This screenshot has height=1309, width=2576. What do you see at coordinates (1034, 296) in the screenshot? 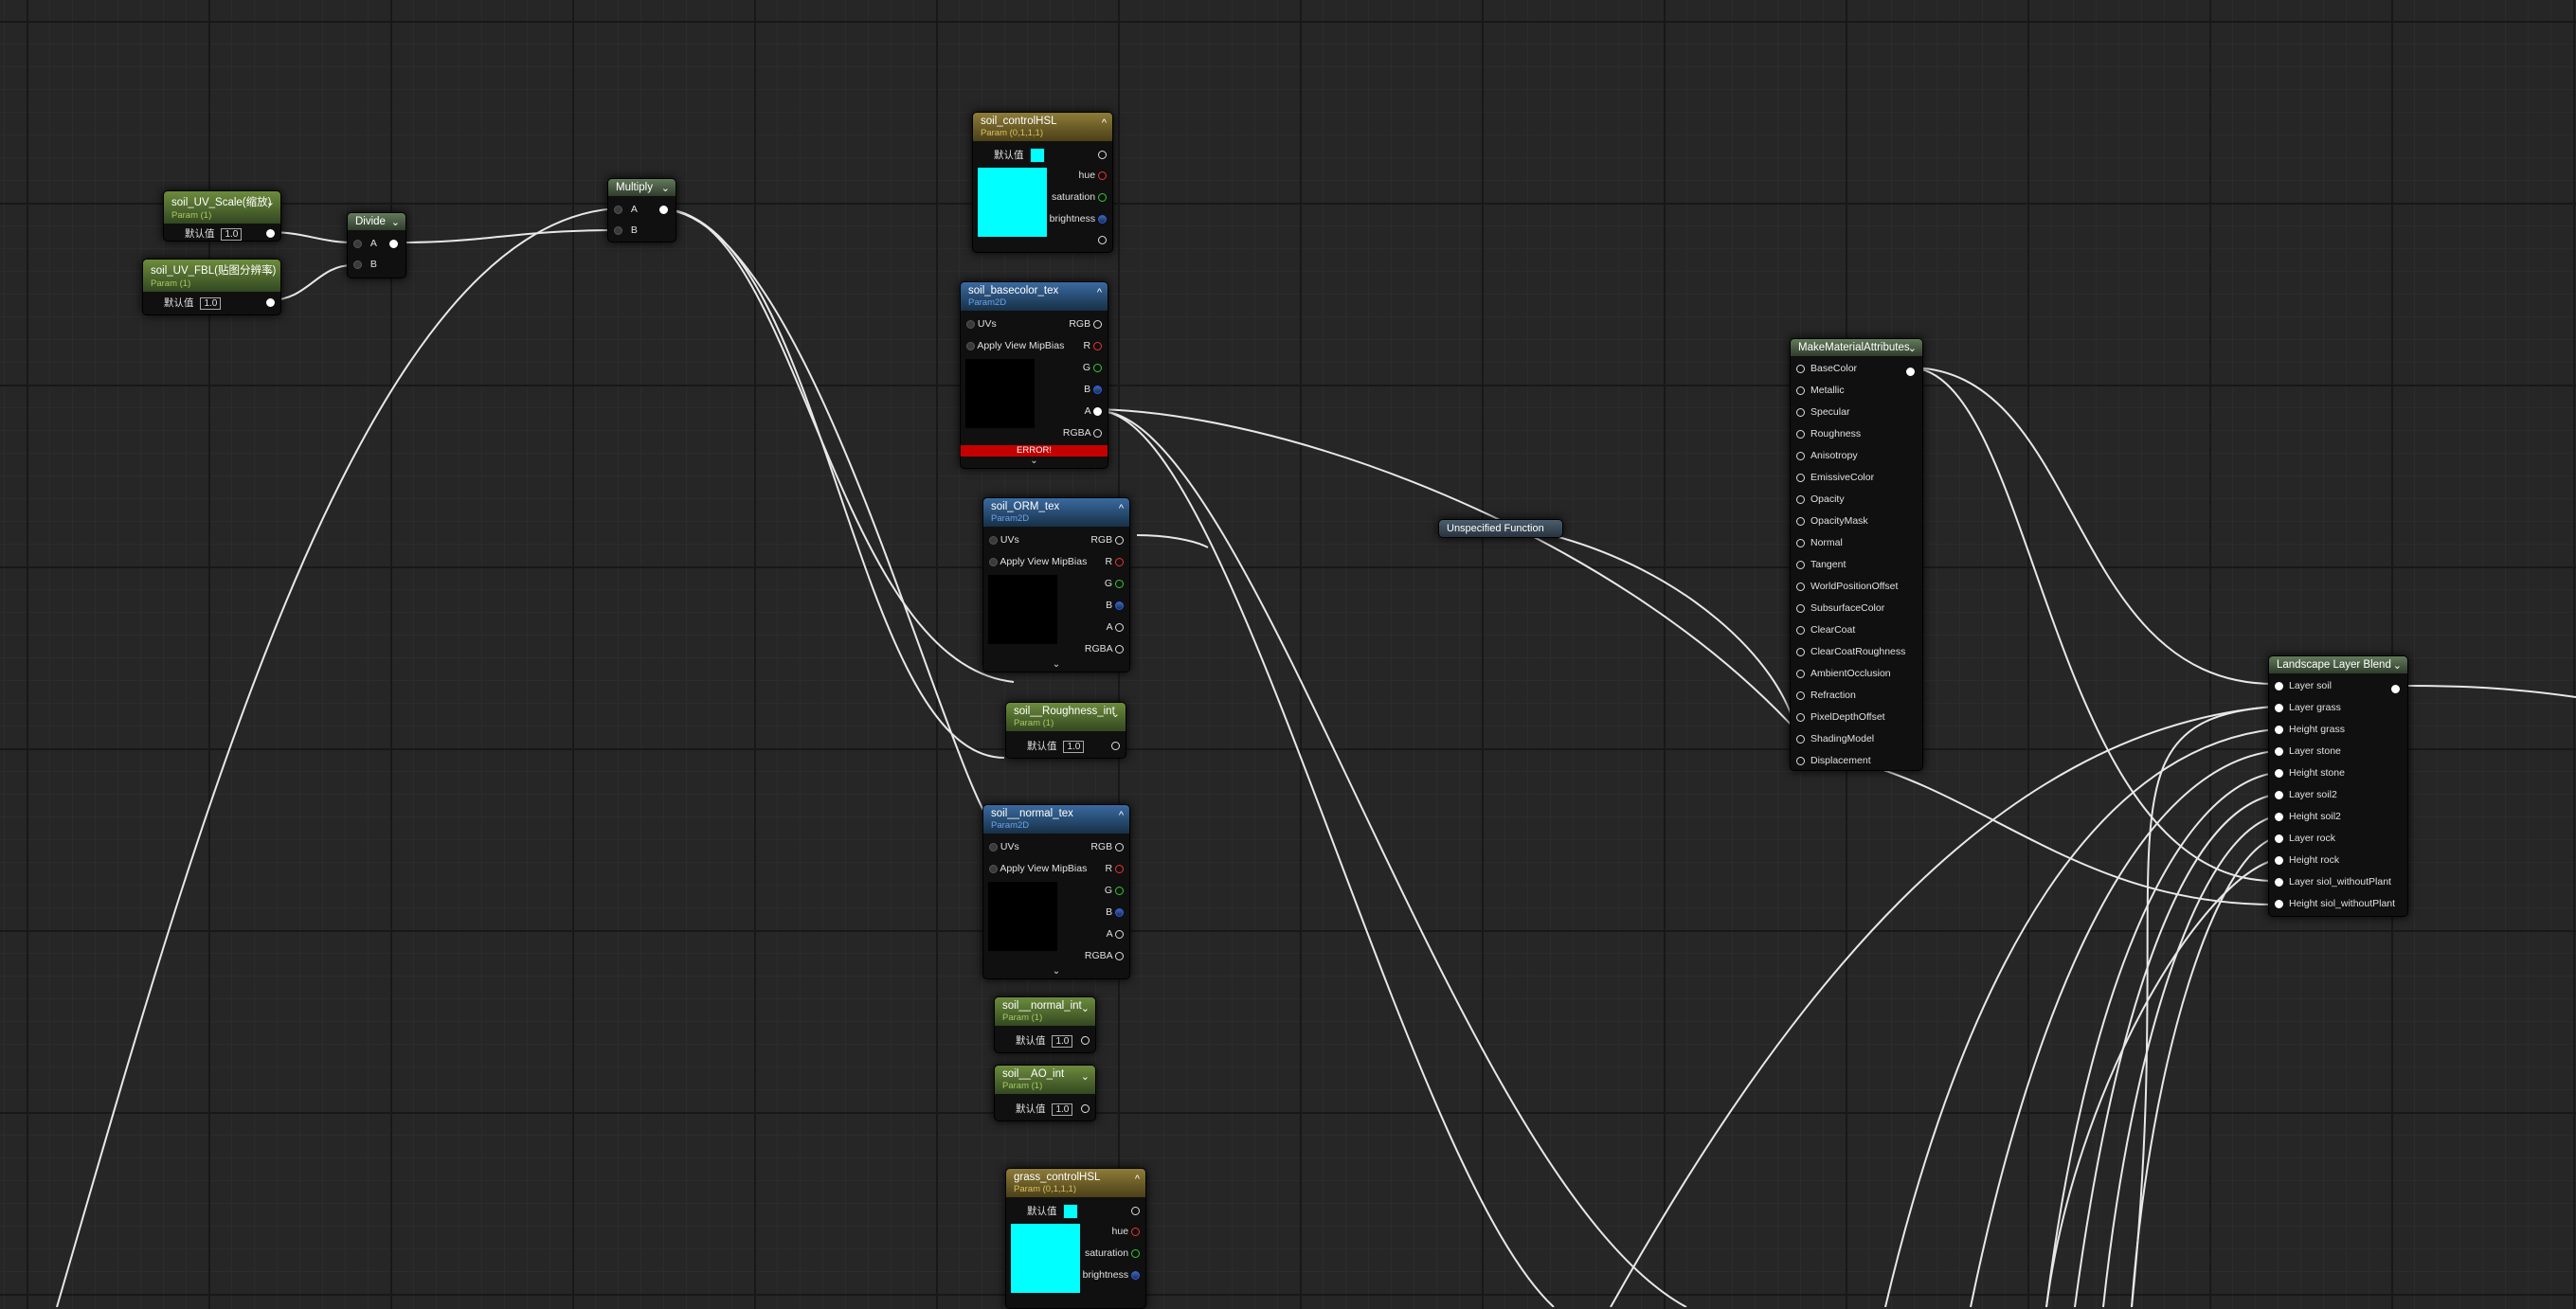
I see `node-header: soil_basecolor_tex Param2D ^` at bounding box center [1034, 296].